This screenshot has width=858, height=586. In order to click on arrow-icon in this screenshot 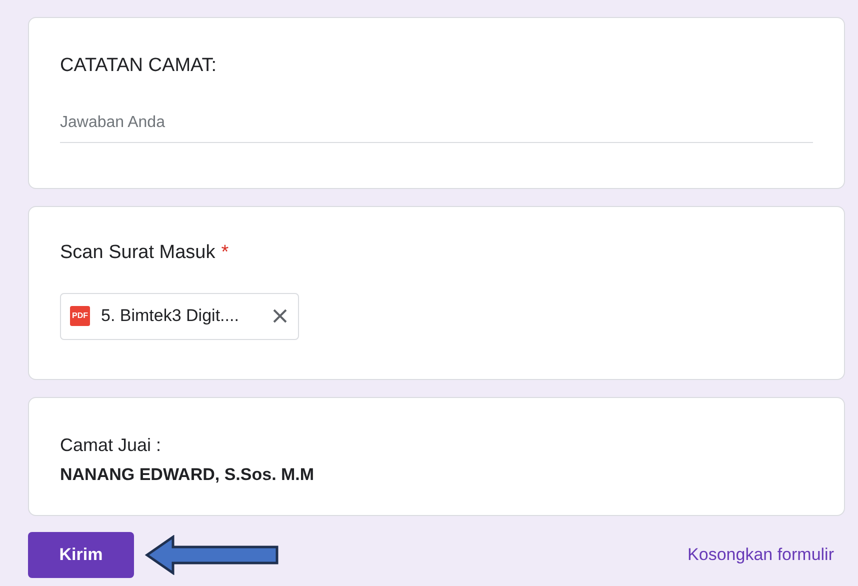, I will do `click(212, 555)`.